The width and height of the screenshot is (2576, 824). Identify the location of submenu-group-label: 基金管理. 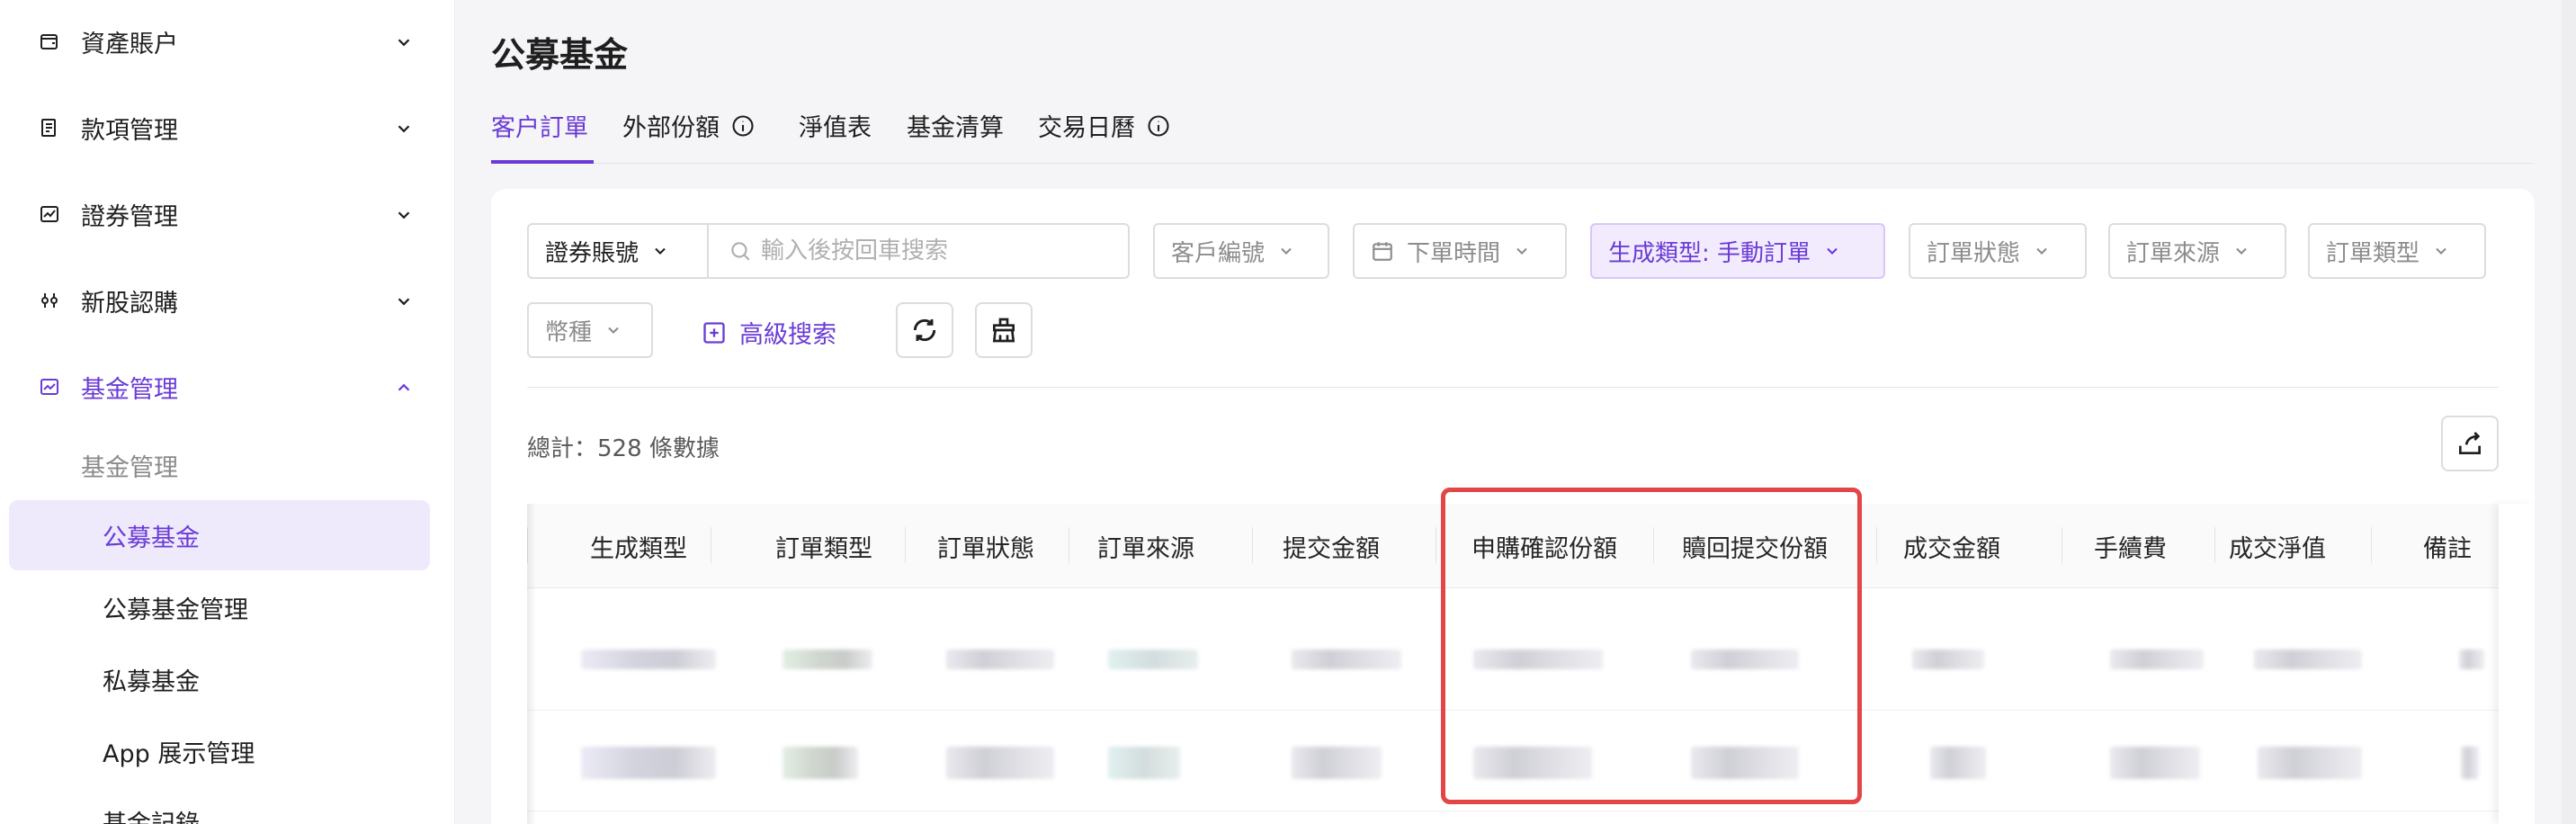
(129, 467).